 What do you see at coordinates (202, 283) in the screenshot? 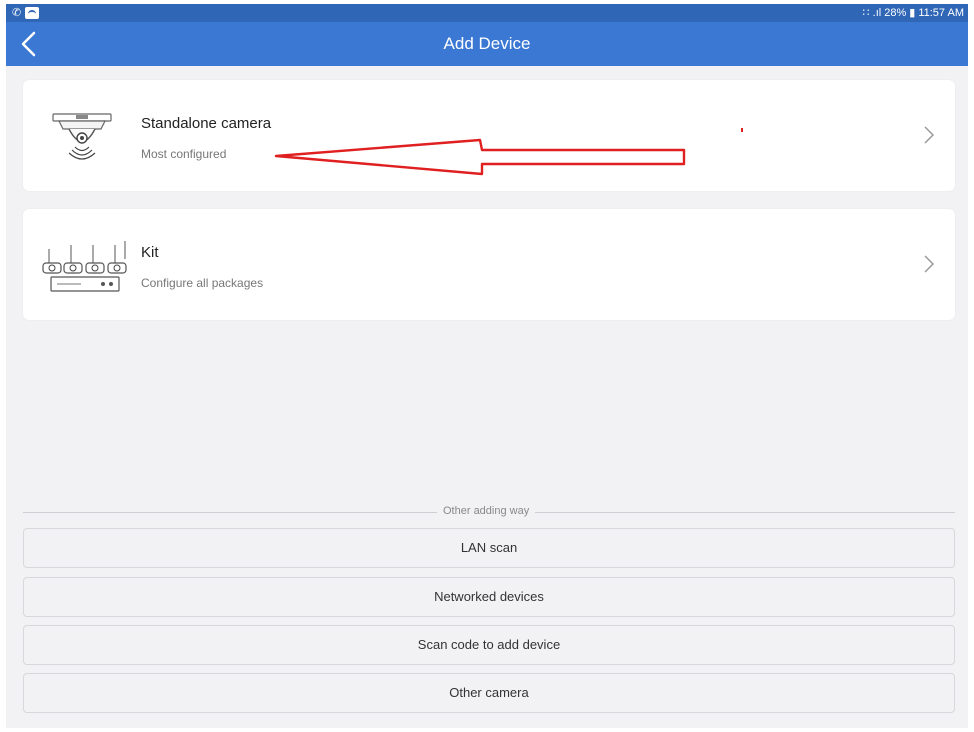
I see `card-subtitle: Configure all packages` at bounding box center [202, 283].